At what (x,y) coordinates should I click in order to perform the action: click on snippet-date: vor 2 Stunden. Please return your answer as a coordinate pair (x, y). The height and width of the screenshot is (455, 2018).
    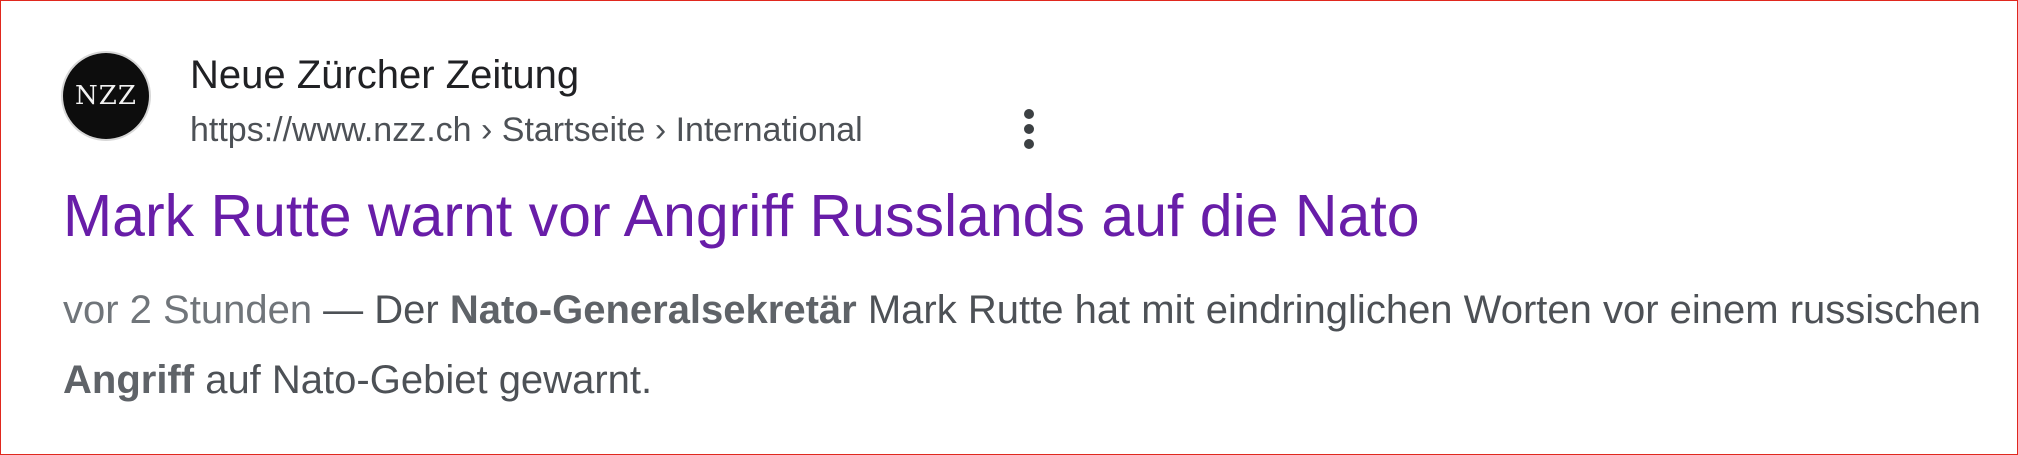
    Looking at the image, I should click on (188, 310).